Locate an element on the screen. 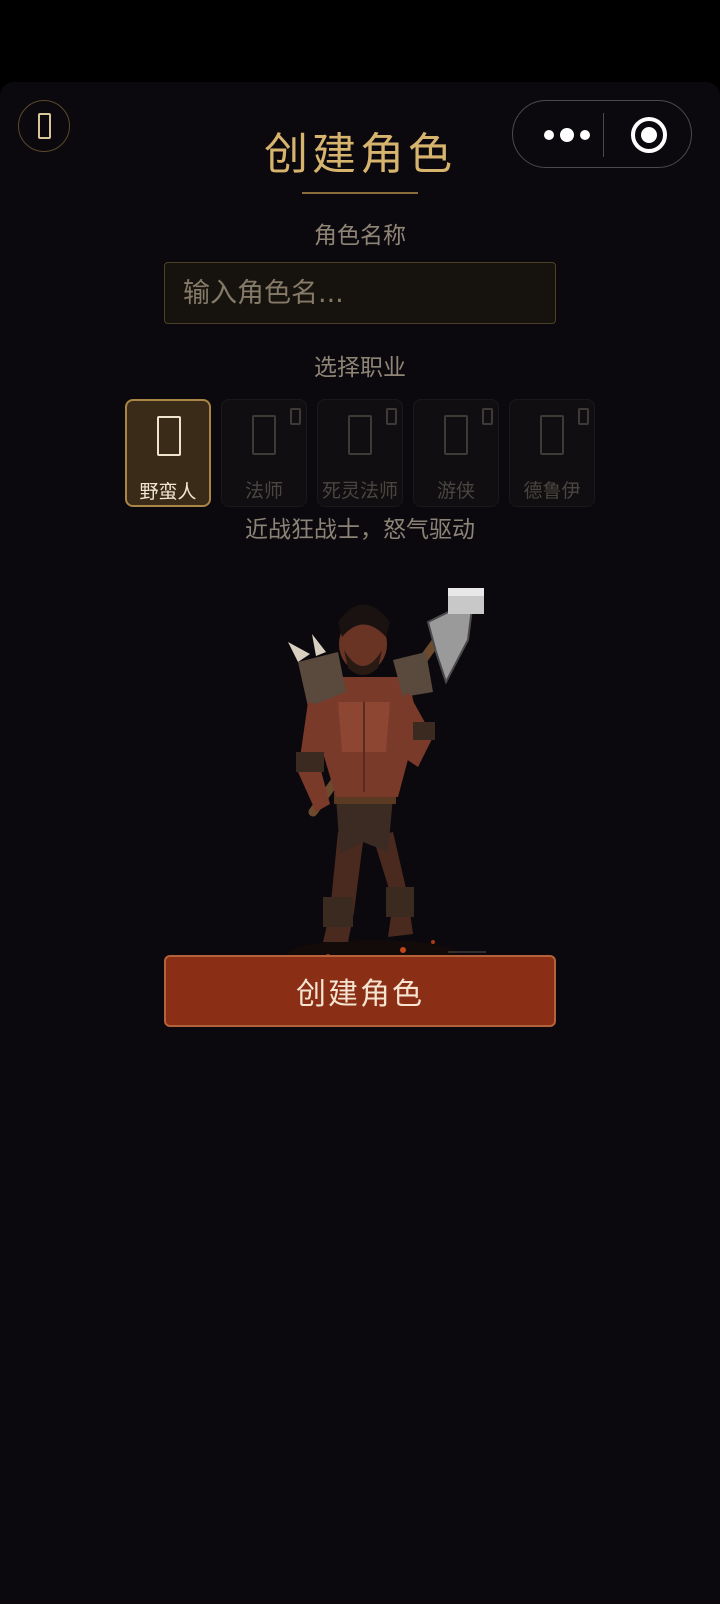 The width and height of the screenshot is (720, 1604). class-card-barbarian: 野蛮人 is located at coordinates (168, 453).